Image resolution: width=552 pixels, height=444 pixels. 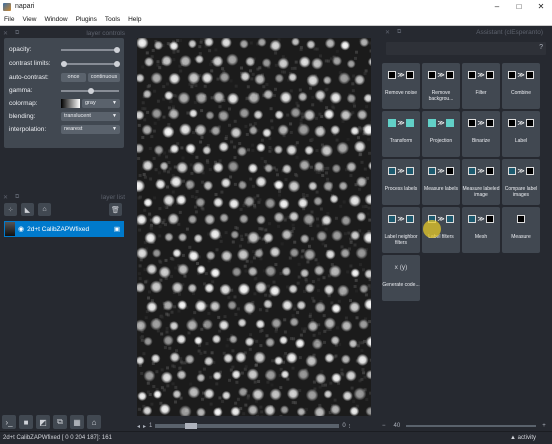 What do you see at coordinates (94, 422) in the screenshot?
I see `home-icon: ⌂` at bounding box center [94, 422].